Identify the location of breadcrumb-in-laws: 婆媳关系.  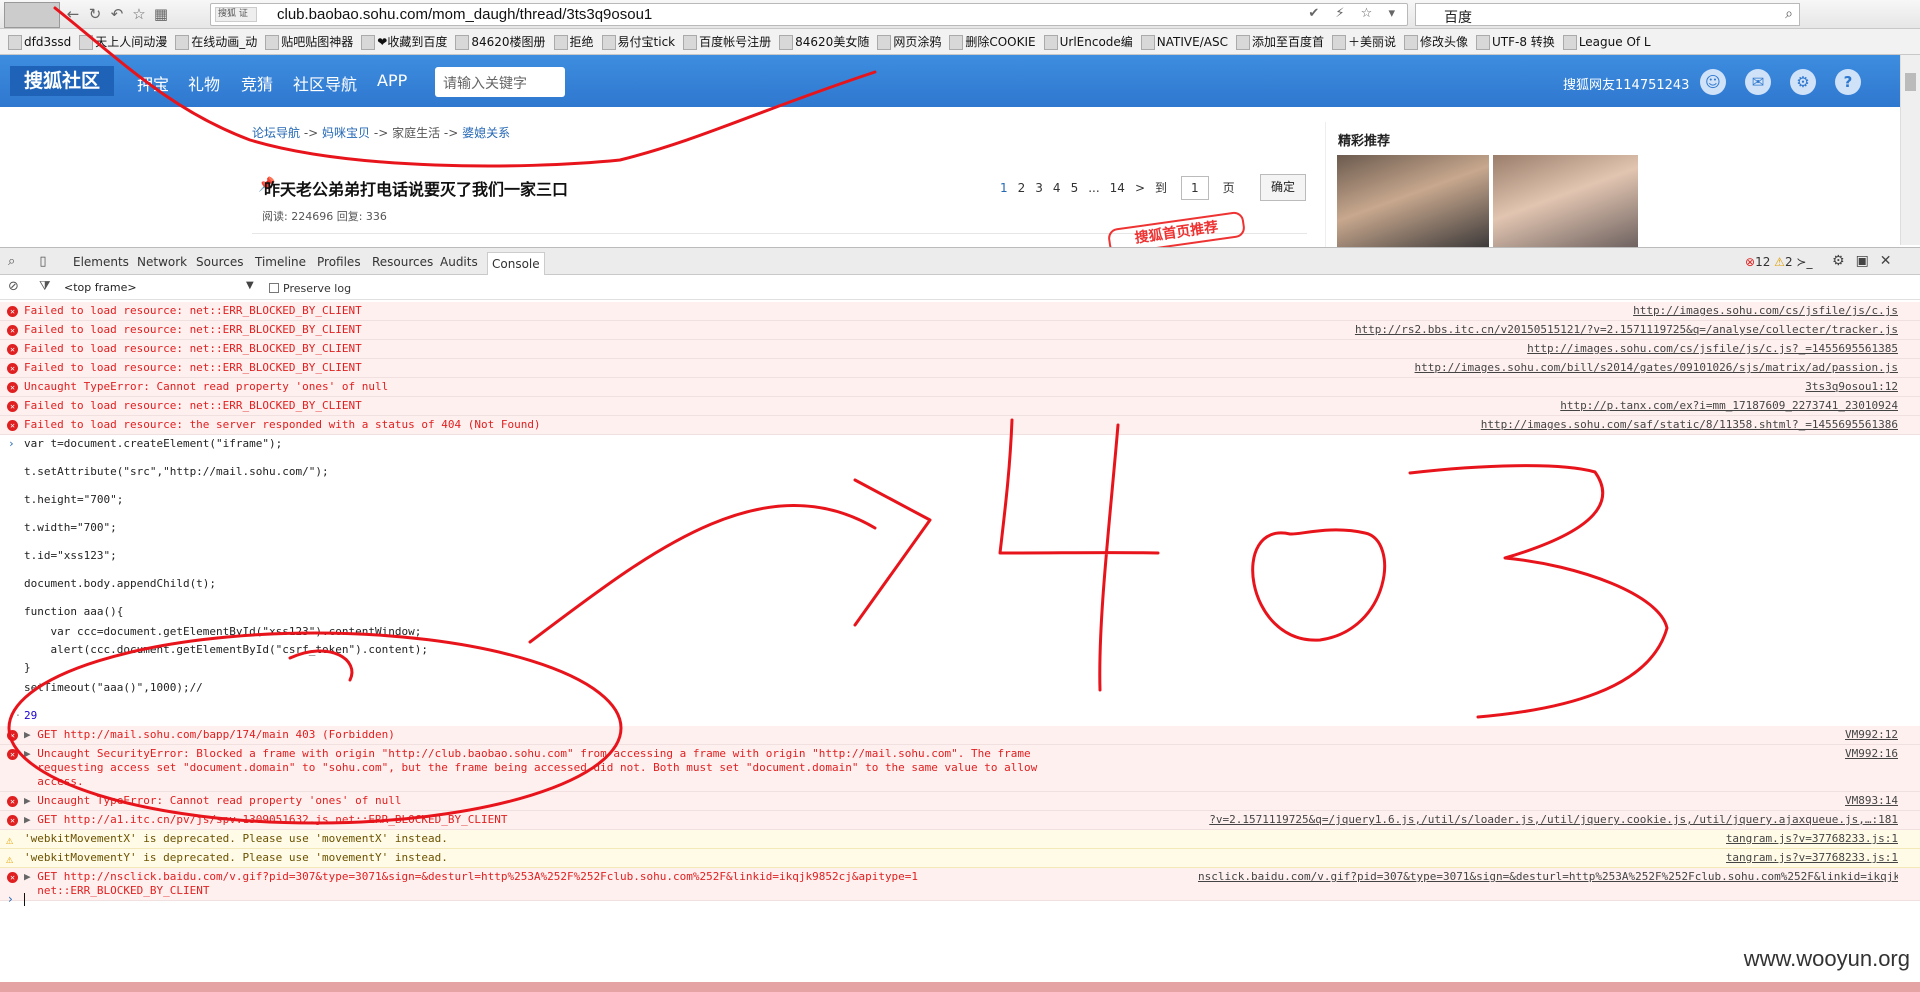
(486, 133).